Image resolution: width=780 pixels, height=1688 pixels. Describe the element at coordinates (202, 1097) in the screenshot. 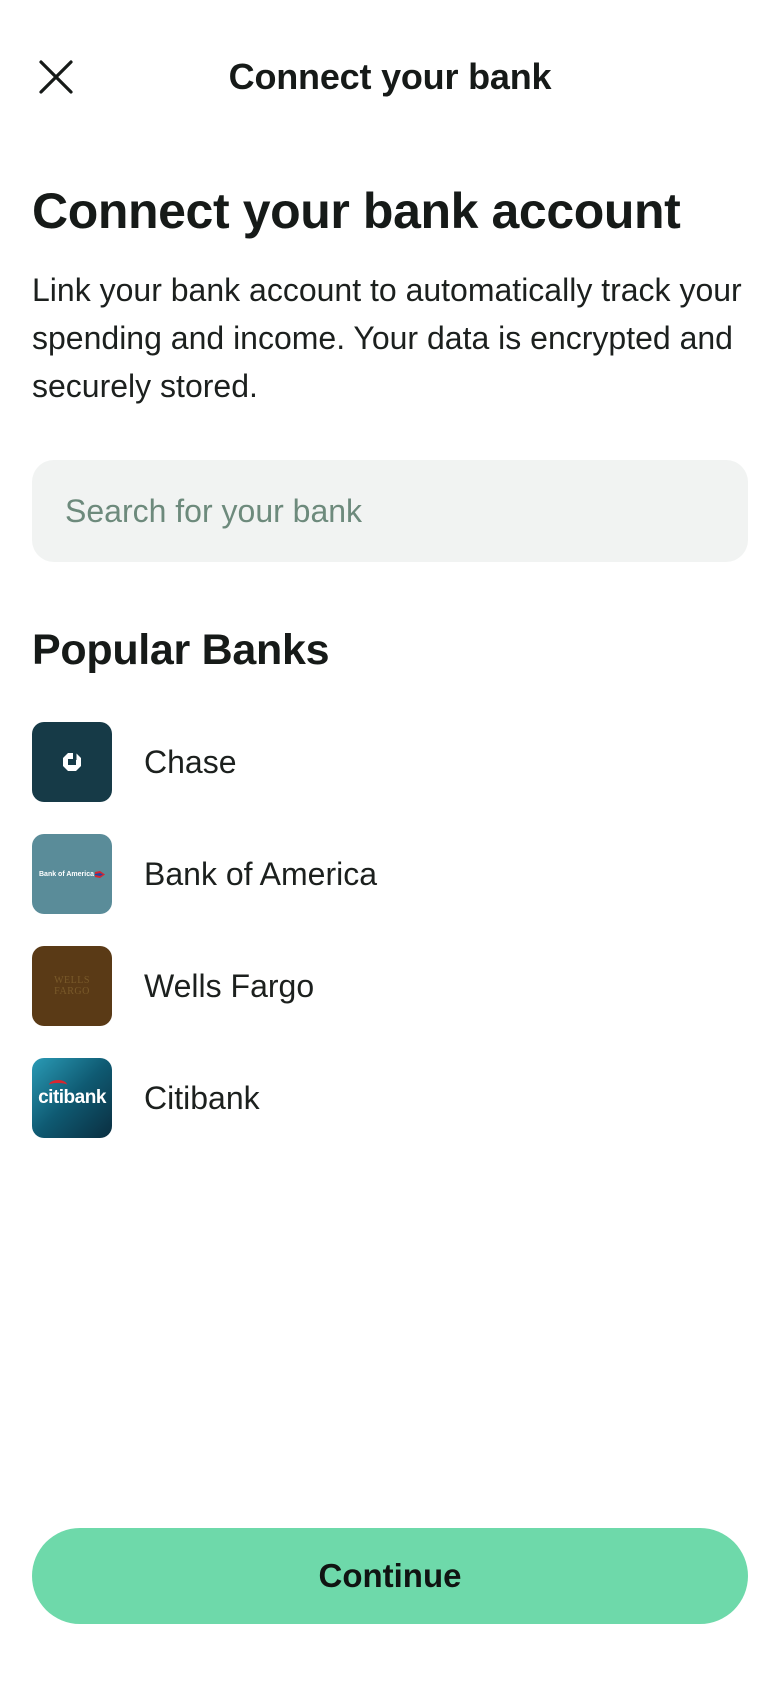

I see `bank-name: Citibank` at that location.